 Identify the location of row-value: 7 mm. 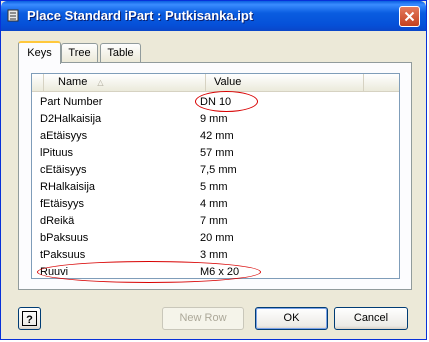
(214, 221).